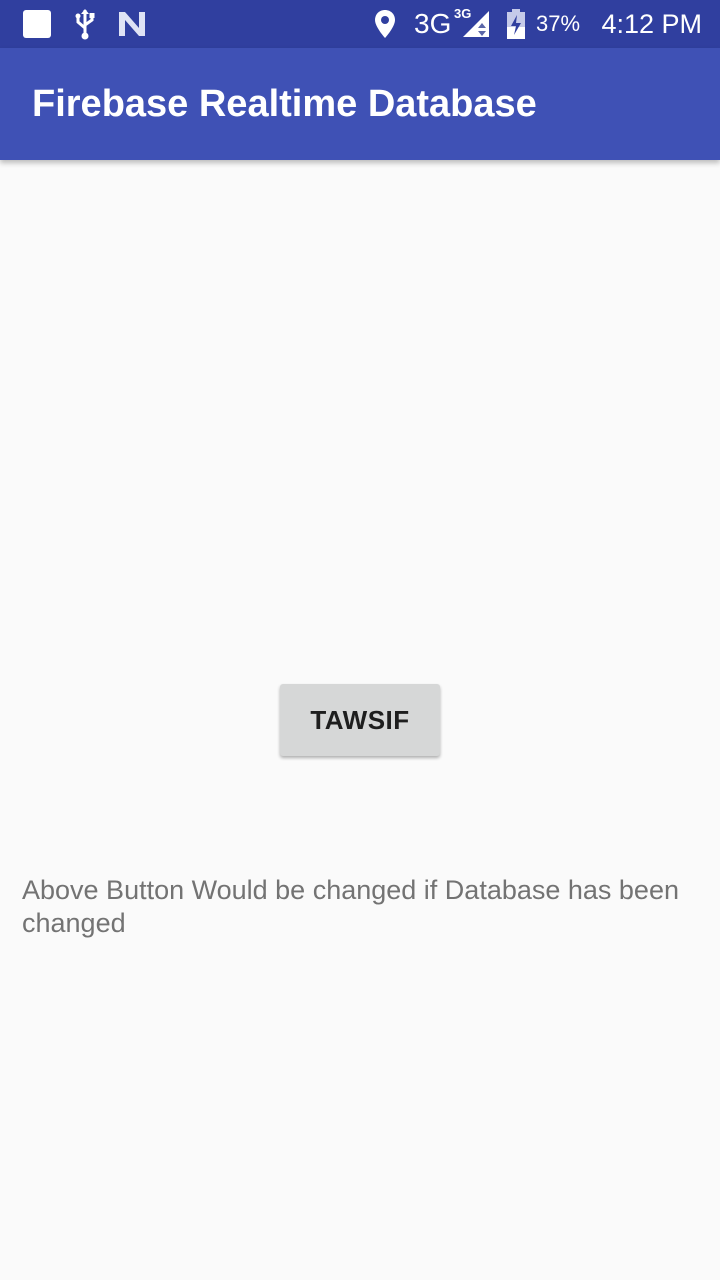  Describe the element at coordinates (476, 24) in the screenshot. I see `signal-icon` at that location.